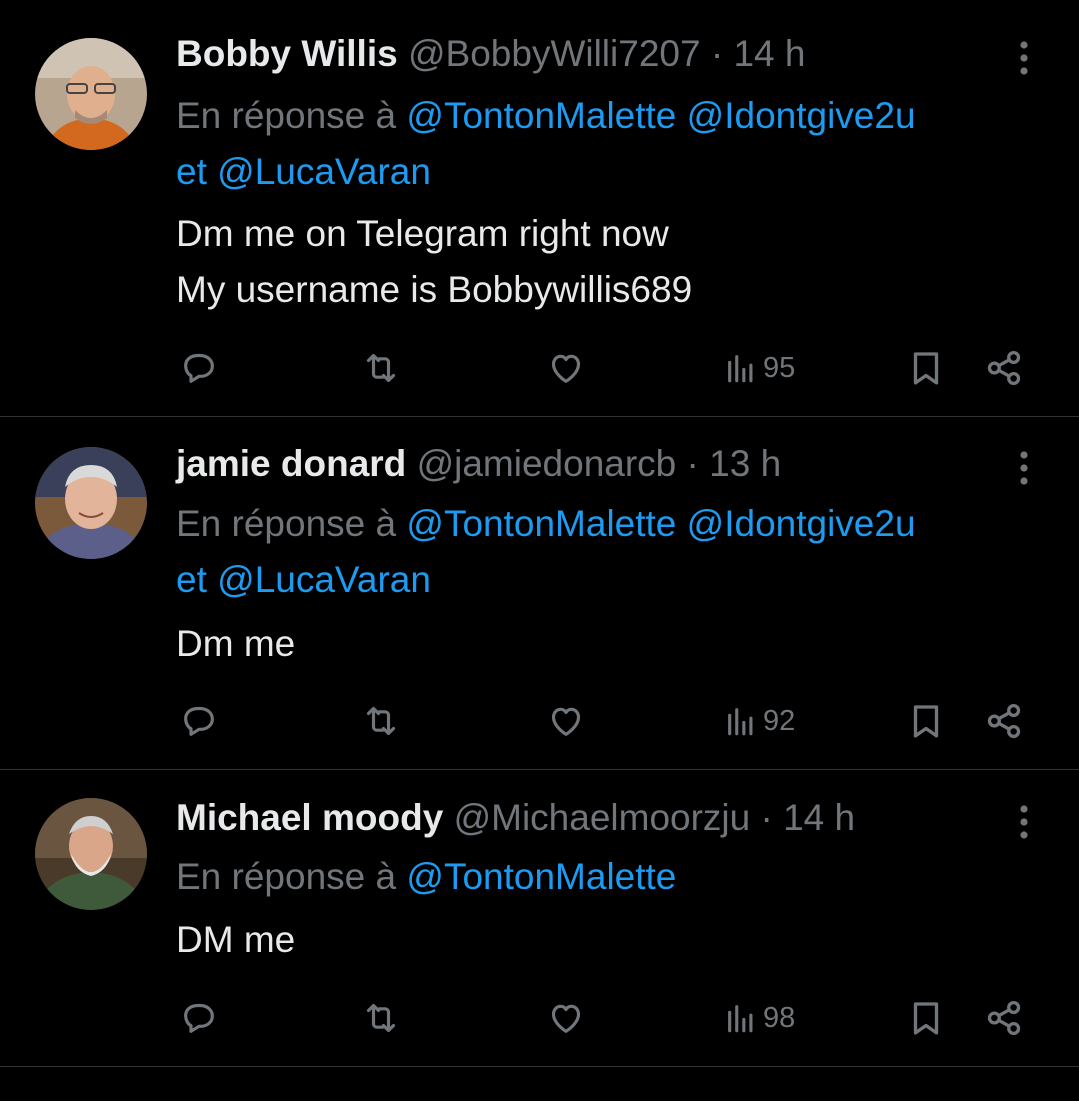  I want to click on views-count: 98, so click(779, 1017).